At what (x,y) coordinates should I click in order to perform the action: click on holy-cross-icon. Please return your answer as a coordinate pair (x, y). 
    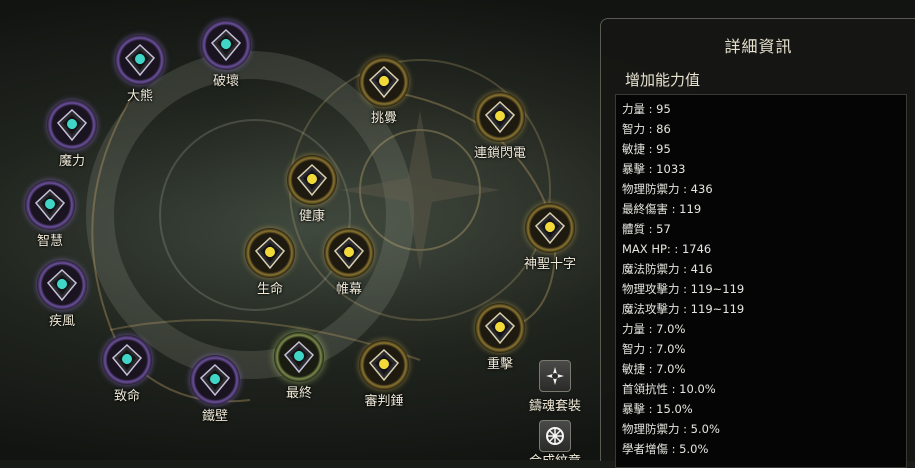
    Looking at the image, I should click on (550, 228).